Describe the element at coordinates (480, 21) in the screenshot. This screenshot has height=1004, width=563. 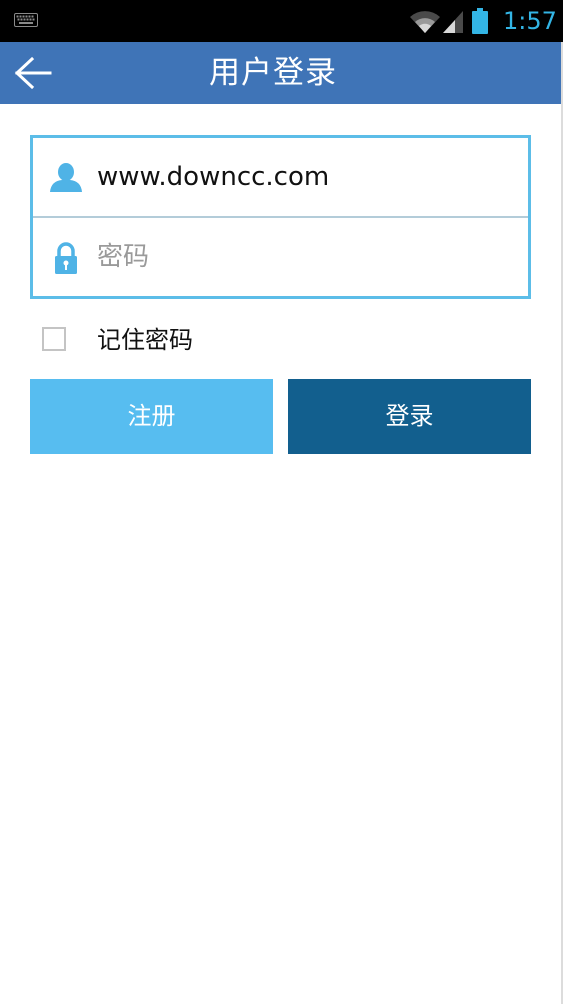
I see `battery-icon` at that location.